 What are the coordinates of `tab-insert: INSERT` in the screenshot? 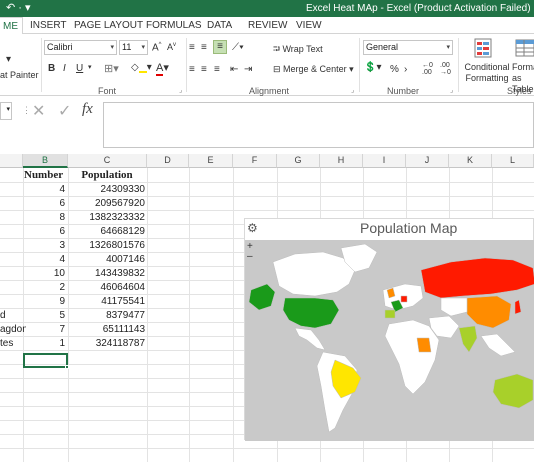 It's located at (48, 25).